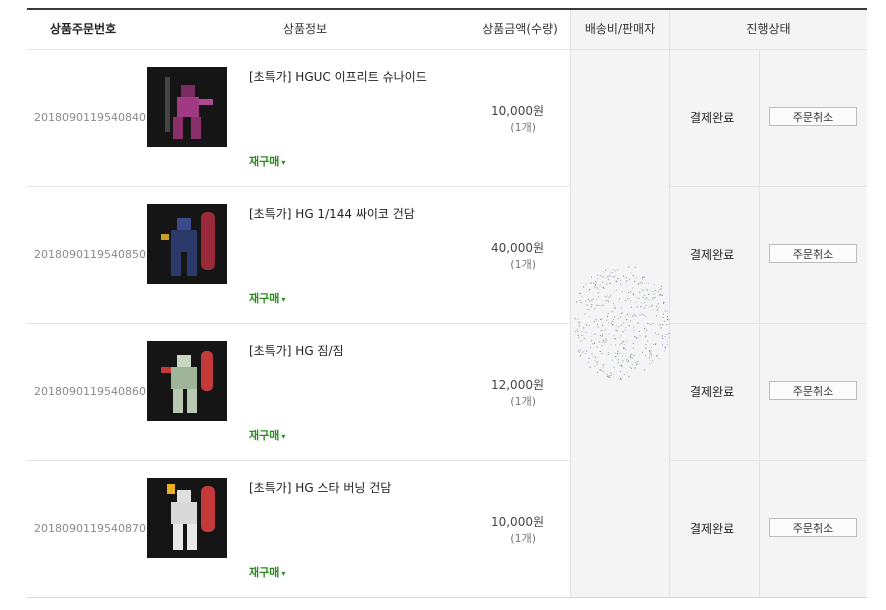 Image resolution: width=886 pixels, height=610 pixels. Describe the element at coordinates (90, 528) in the screenshot. I see `order-number: 2018090119540870` at that location.